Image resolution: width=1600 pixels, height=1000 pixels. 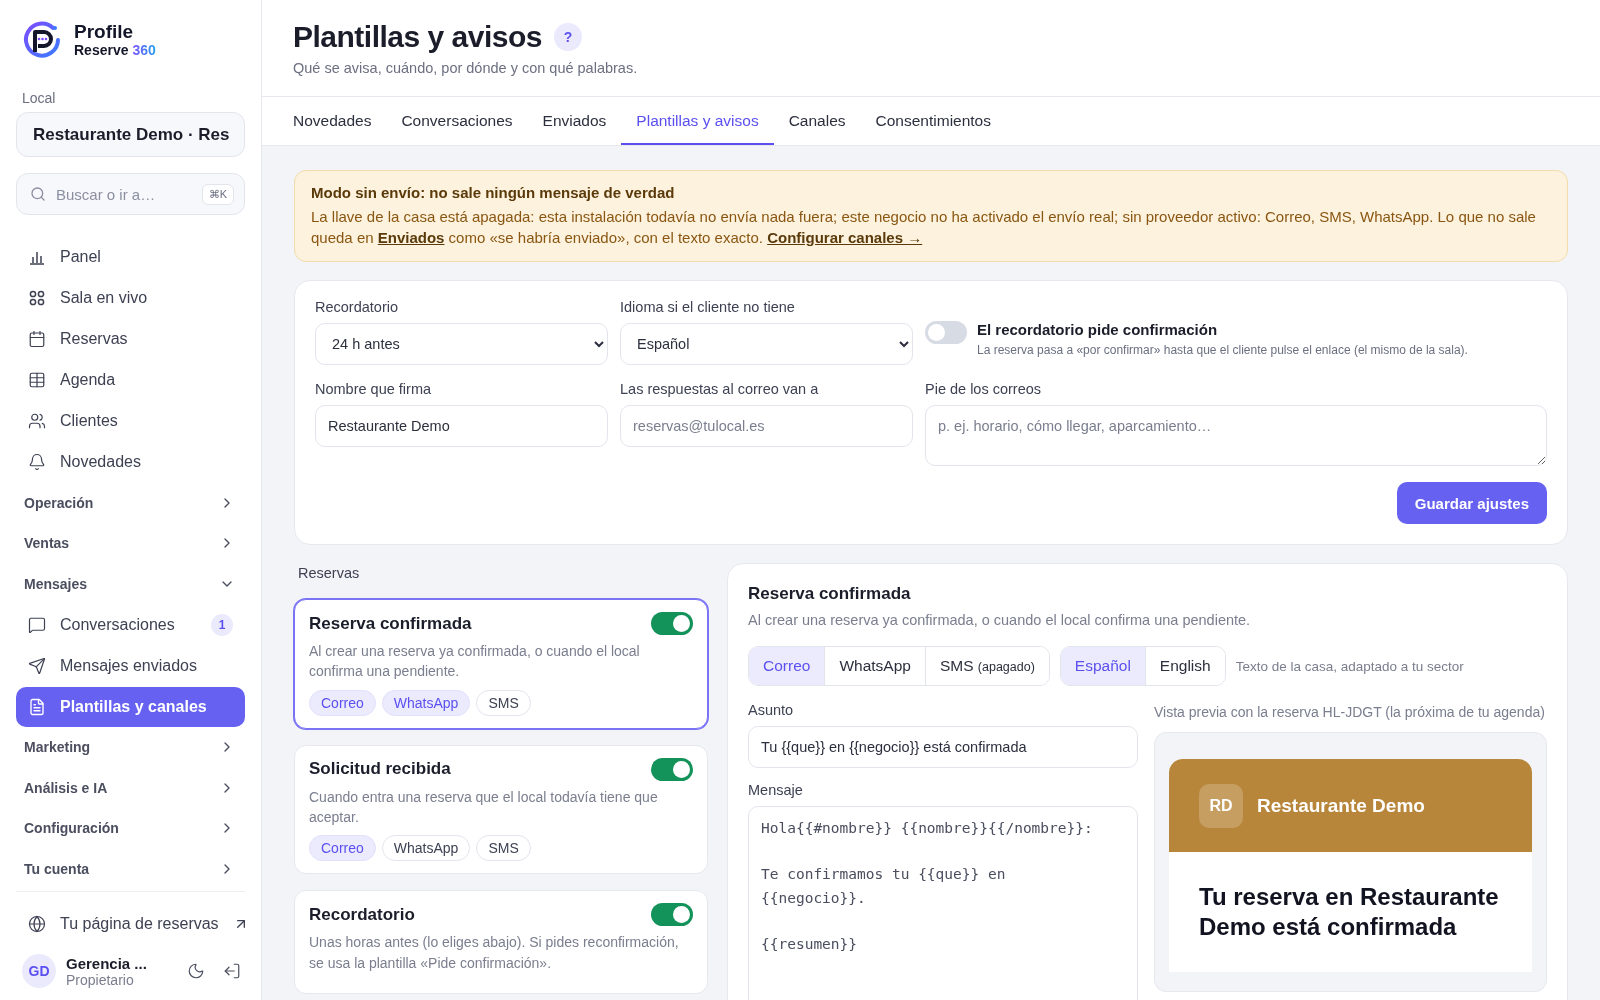 I want to click on tab: Conversaciones, so click(x=457, y=121).